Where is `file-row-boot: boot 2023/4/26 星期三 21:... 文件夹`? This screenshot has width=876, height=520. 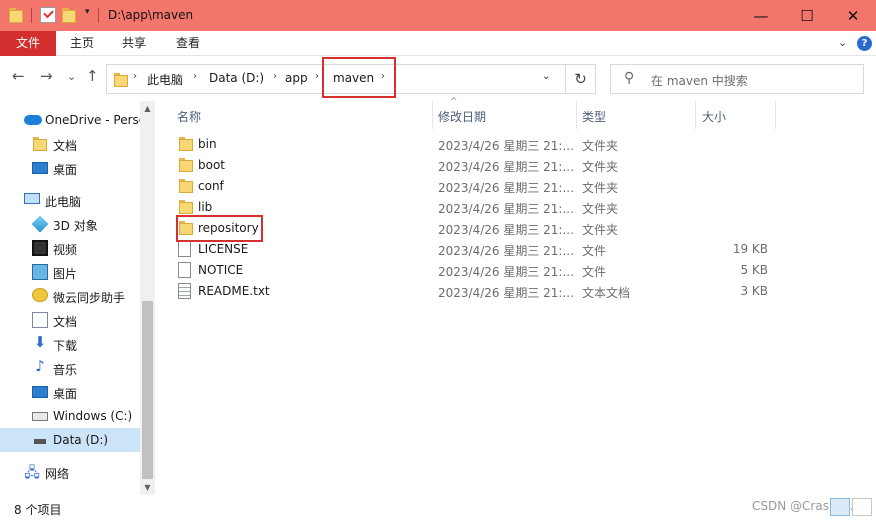
file-row-boot: boot 2023/4/26 星期三 21:... 文件夹 is located at coordinates (475, 165).